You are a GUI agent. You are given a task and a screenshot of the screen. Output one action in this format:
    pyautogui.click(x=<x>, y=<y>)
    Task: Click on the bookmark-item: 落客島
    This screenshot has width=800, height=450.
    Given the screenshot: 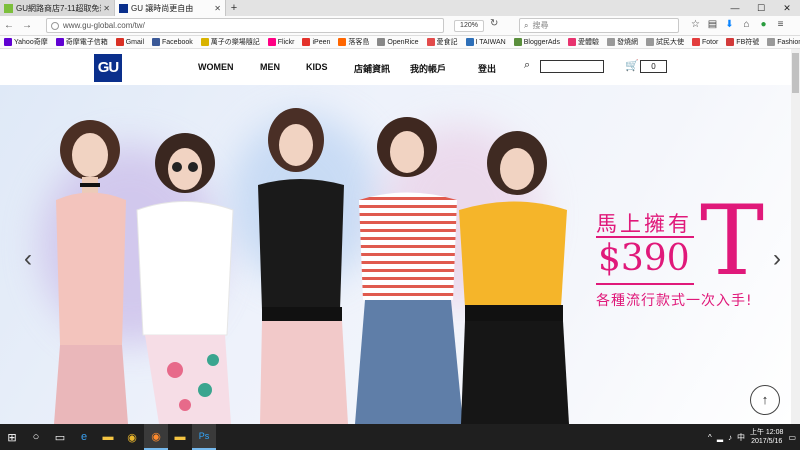 What is the action you would take?
    pyautogui.click(x=353, y=42)
    